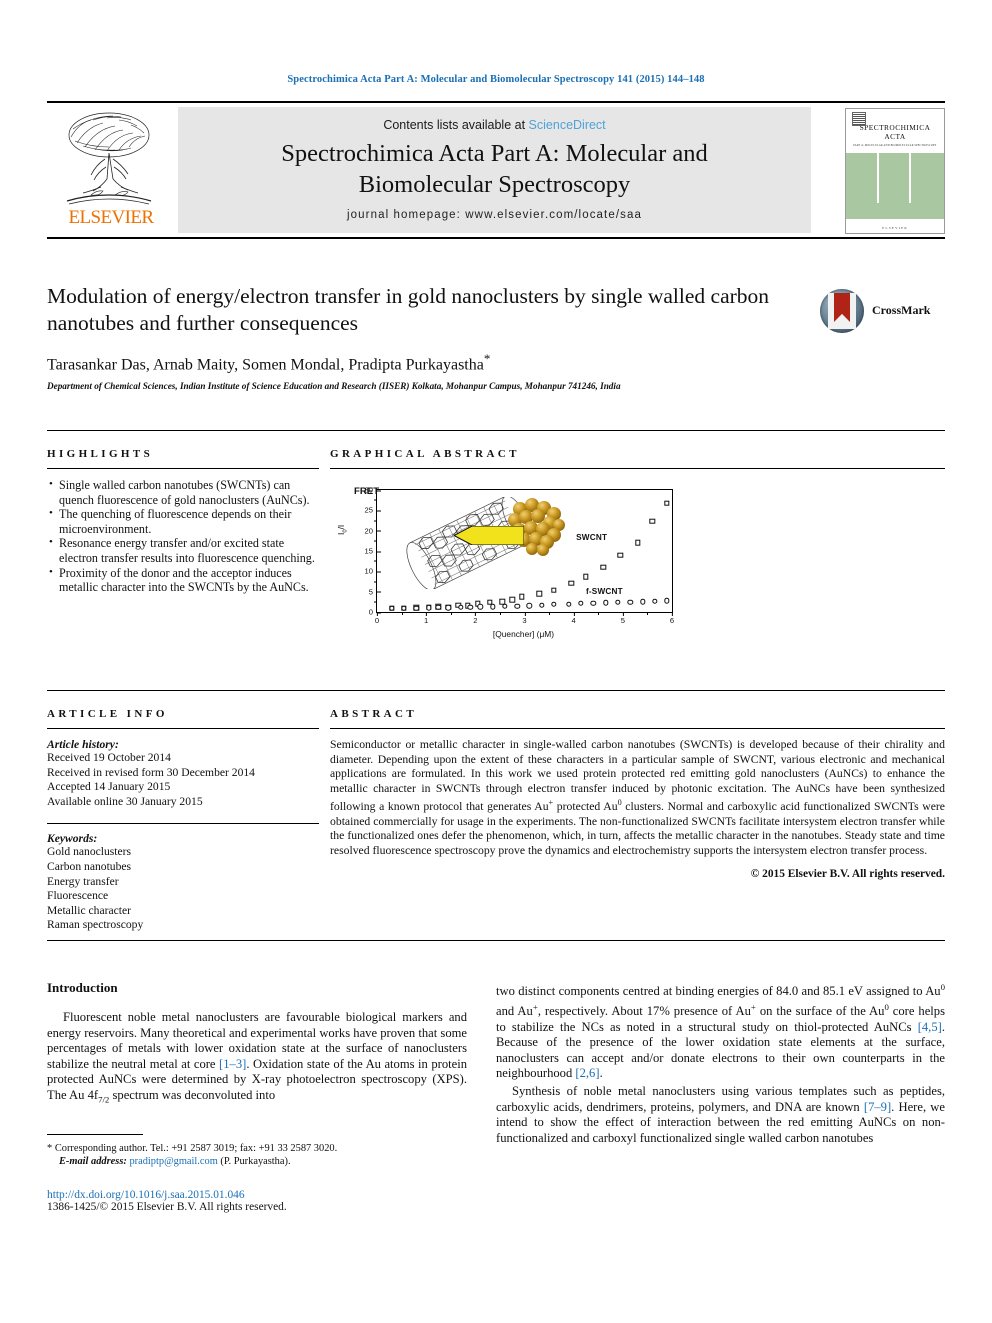  I want to click on fret-arrow-icon, so click(489, 535).